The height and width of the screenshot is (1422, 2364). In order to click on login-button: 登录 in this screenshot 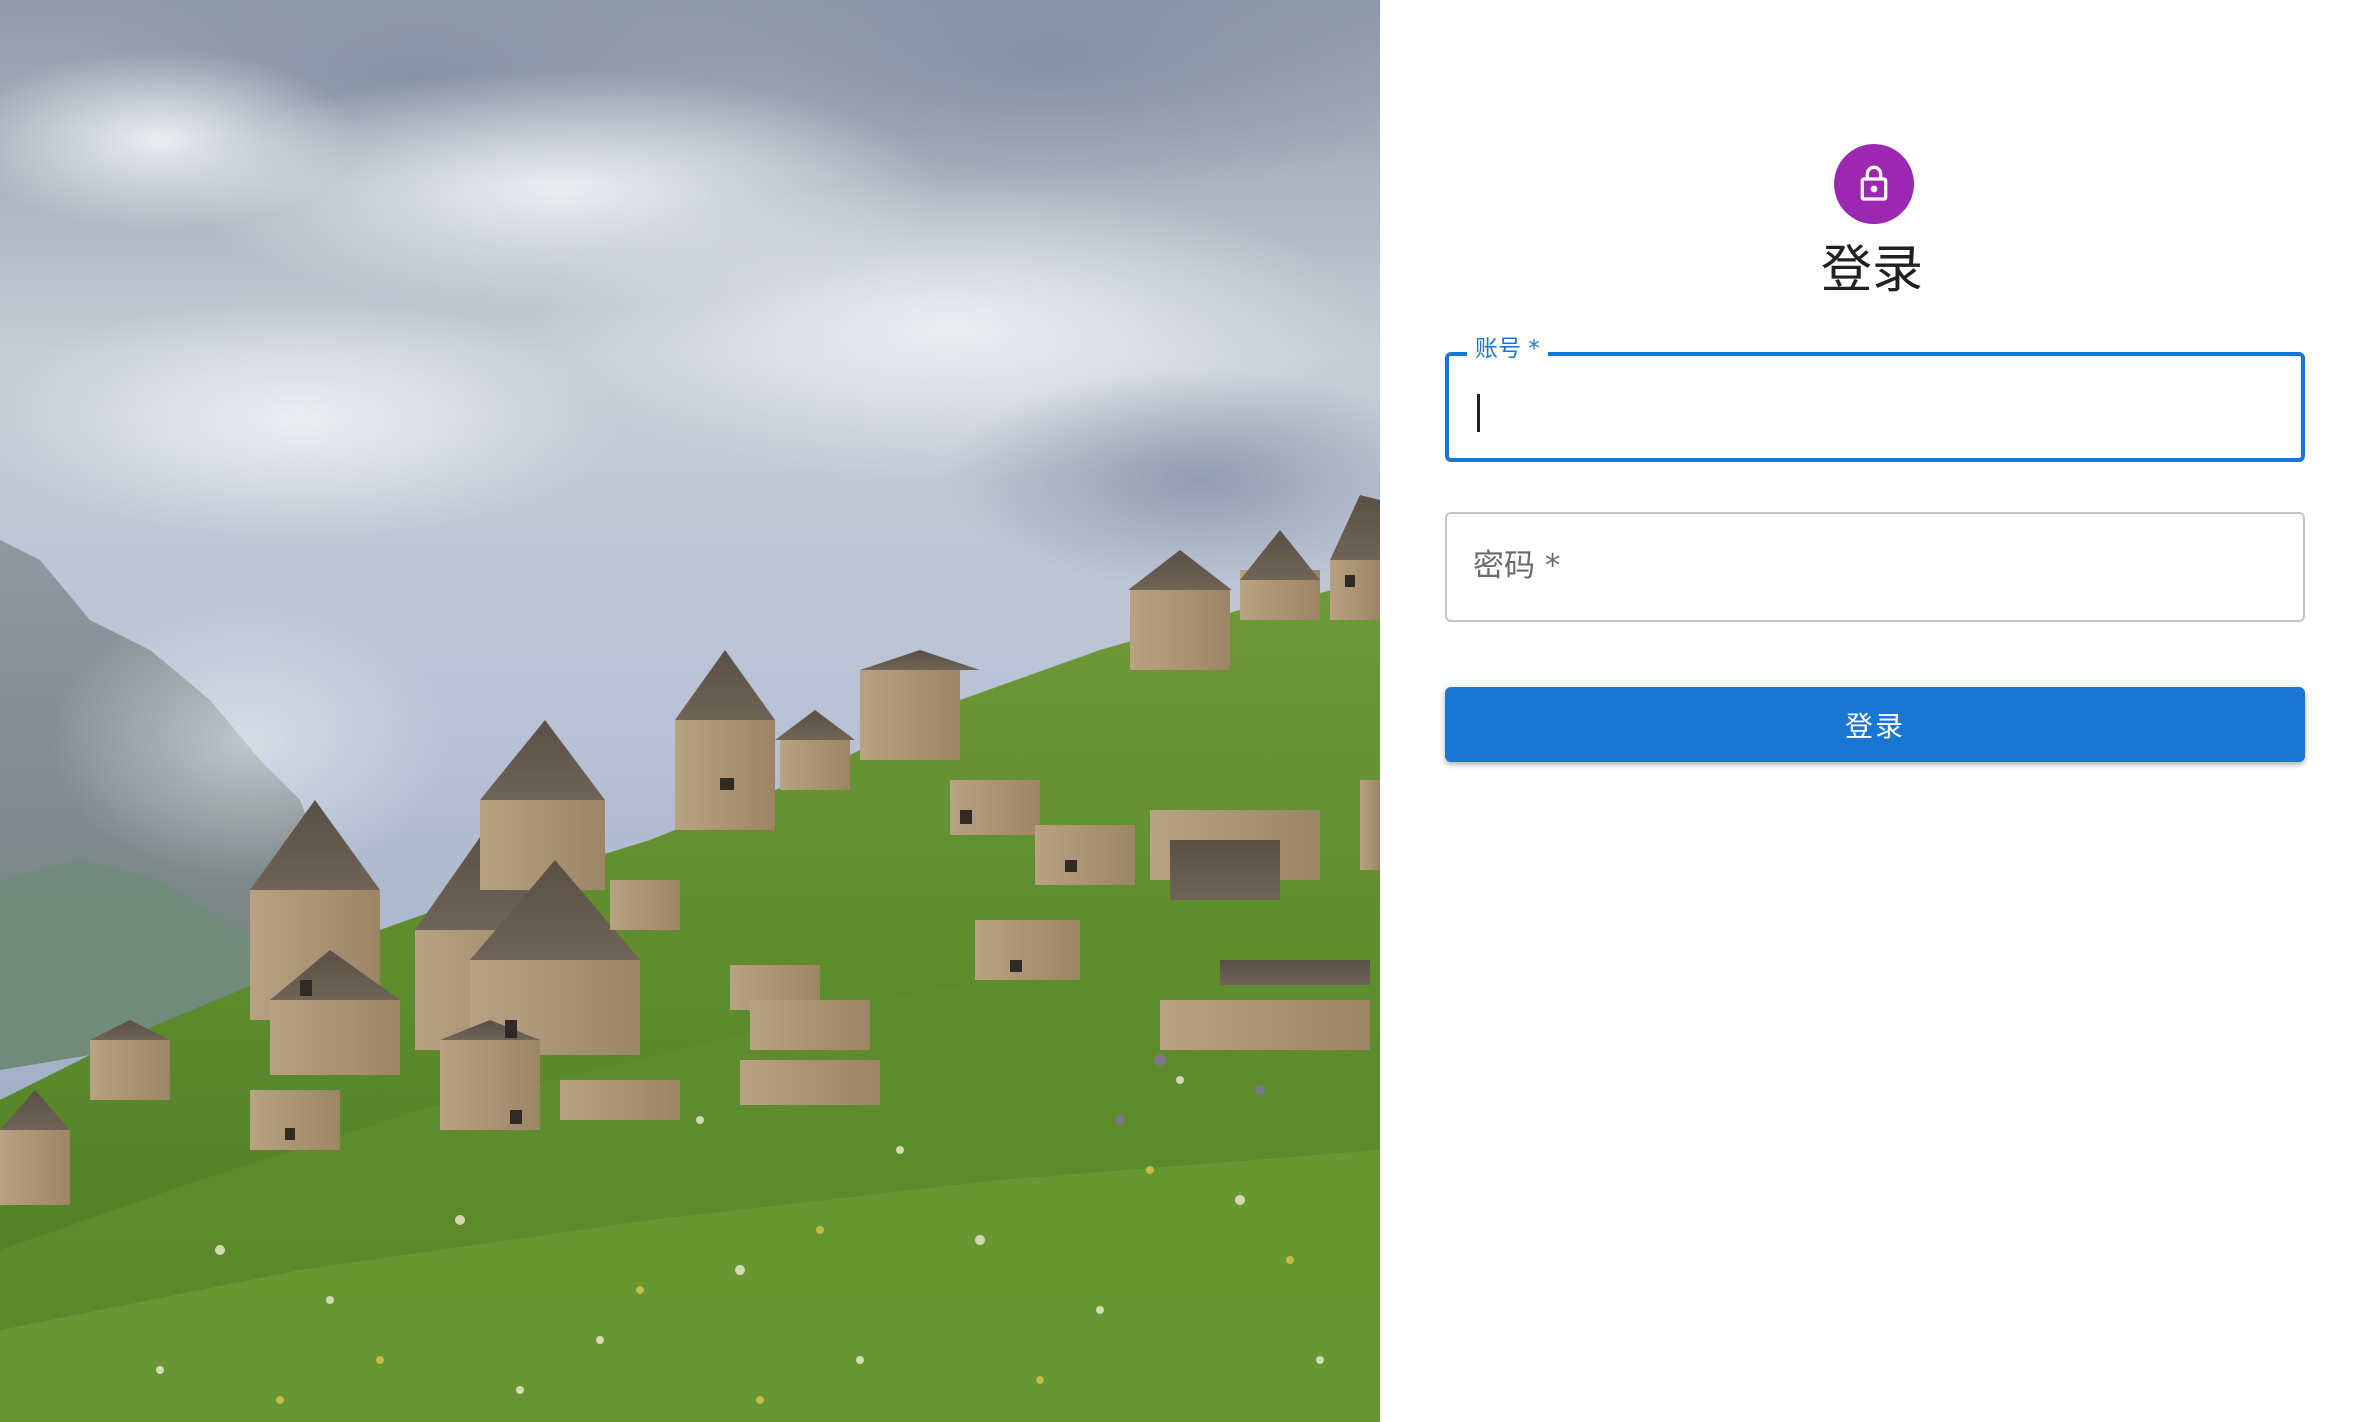, I will do `click(1875, 724)`.